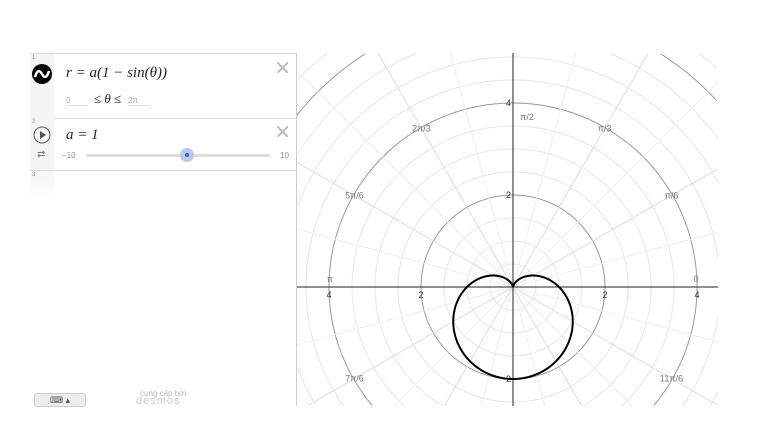  Describe the element at coordinates (696, 279) in the screenshot. I see `angle-label: 0` at that location.